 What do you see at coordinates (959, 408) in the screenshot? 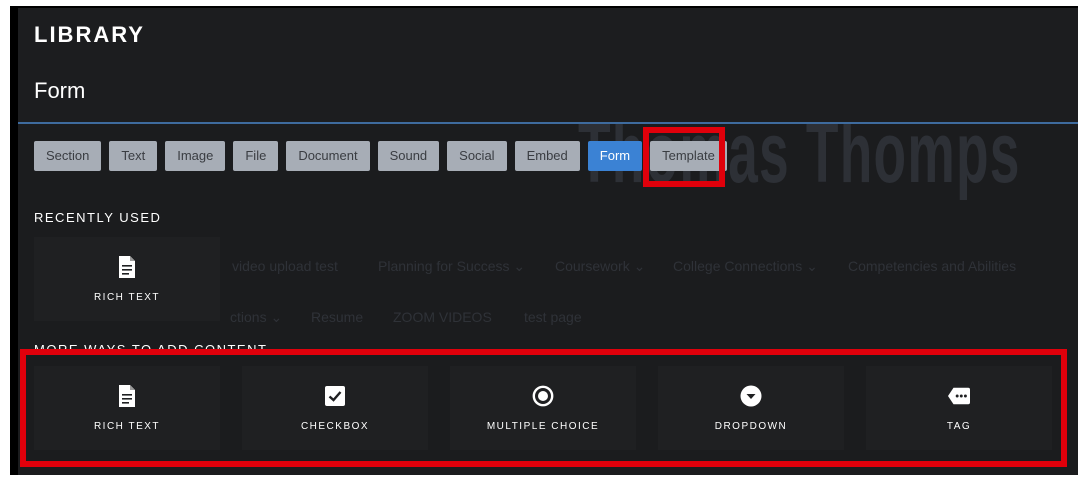
I see `tag-card: TAG` at bounding box center [959, 408].